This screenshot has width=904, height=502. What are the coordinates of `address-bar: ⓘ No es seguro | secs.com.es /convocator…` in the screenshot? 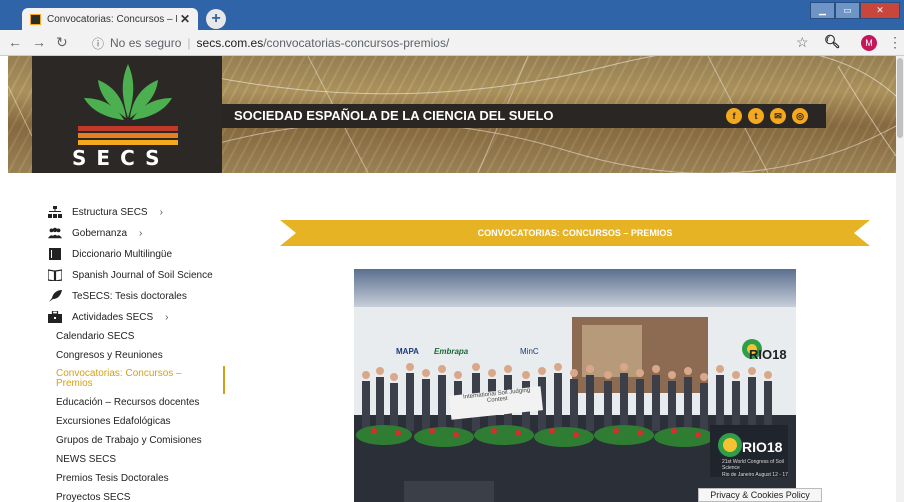 It's located at (457, 43).